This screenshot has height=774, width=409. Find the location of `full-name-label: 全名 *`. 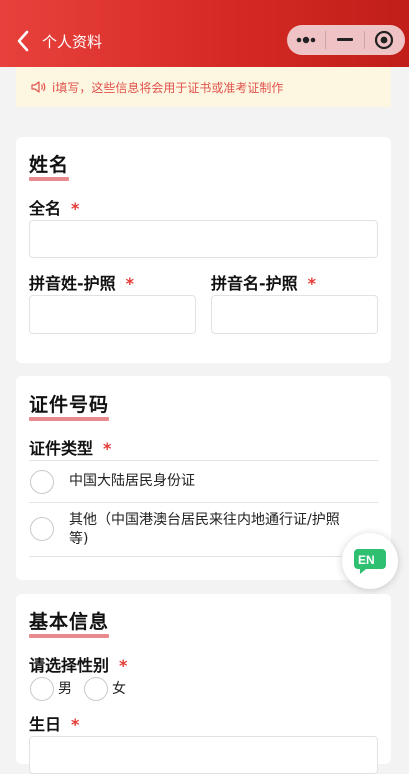

full-name-label: 全名 * is located at coordinates (54, 207).